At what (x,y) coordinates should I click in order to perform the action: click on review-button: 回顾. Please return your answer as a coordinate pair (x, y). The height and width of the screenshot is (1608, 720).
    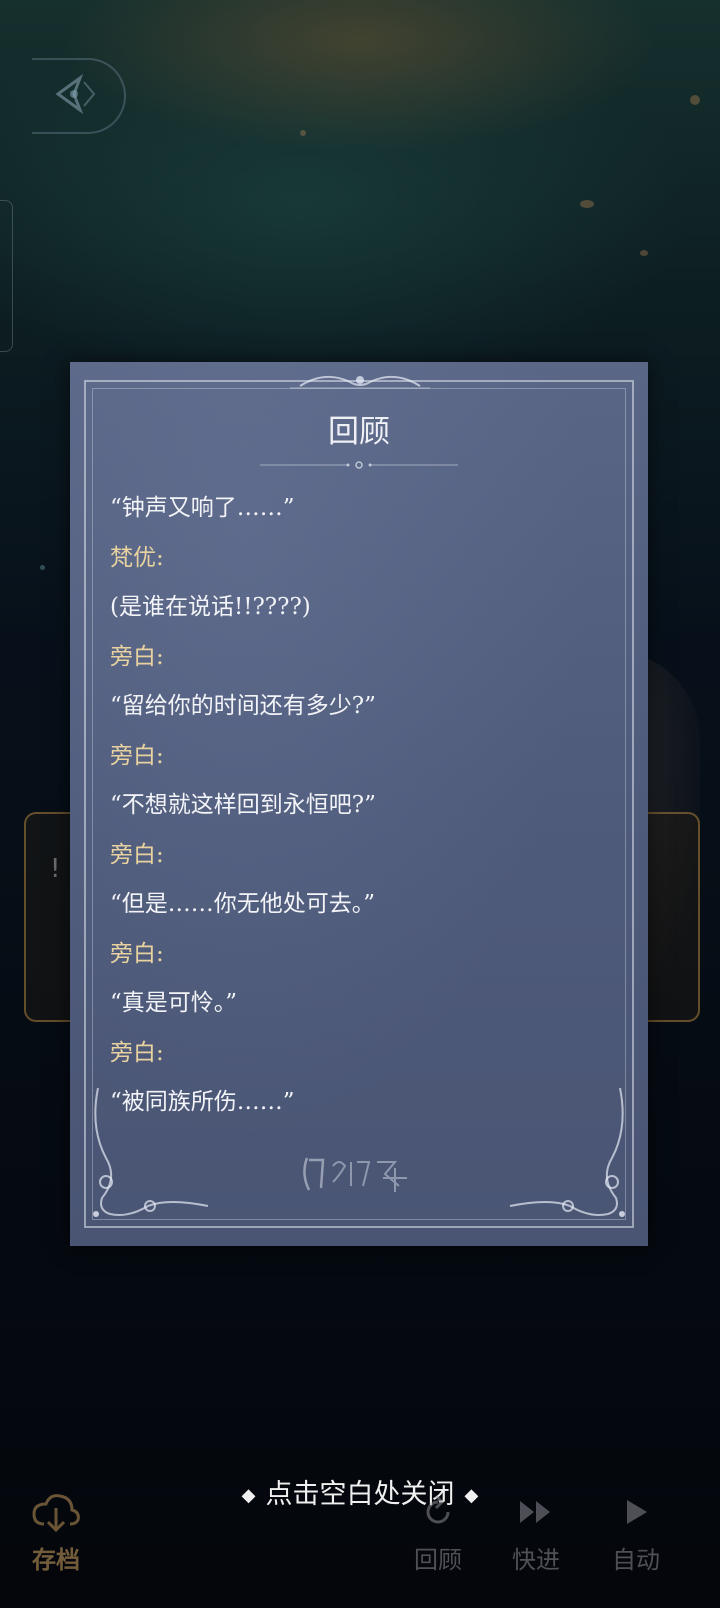
    Looking at the image, I should click on (438, 1532).